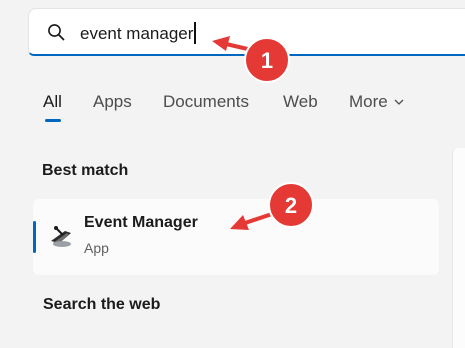 This screenshot has width=465, height=348. I want to click on best-match-heading: Best match, so click(85, 170).